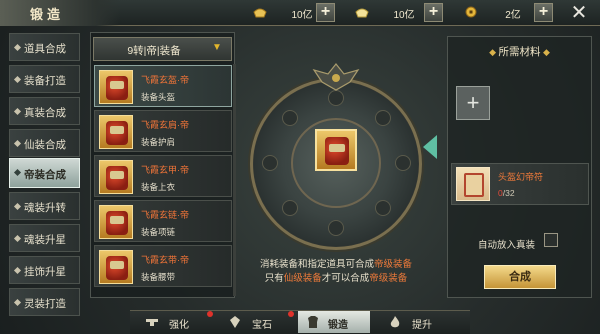  Describe the element at coordinates (165, 170) in the screenshot. I see `item-name: 飞霞玄甲·帝` at that location.